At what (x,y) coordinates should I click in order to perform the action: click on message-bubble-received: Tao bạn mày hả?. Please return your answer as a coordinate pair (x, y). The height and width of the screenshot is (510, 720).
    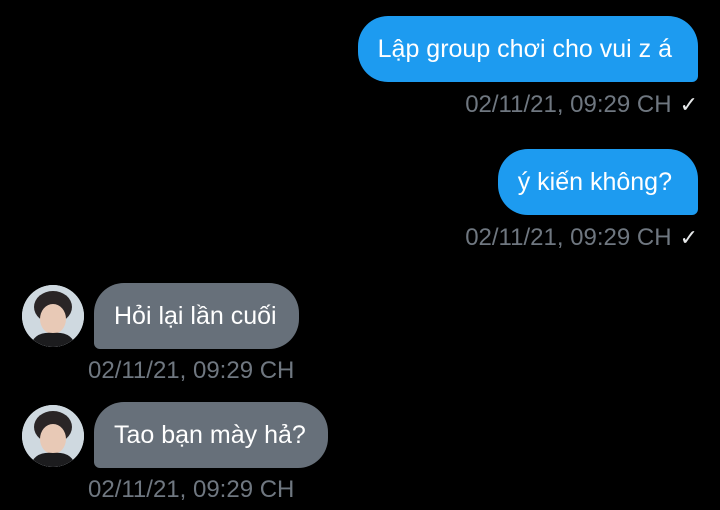
    Looking at the image, I should click on (211, 435).